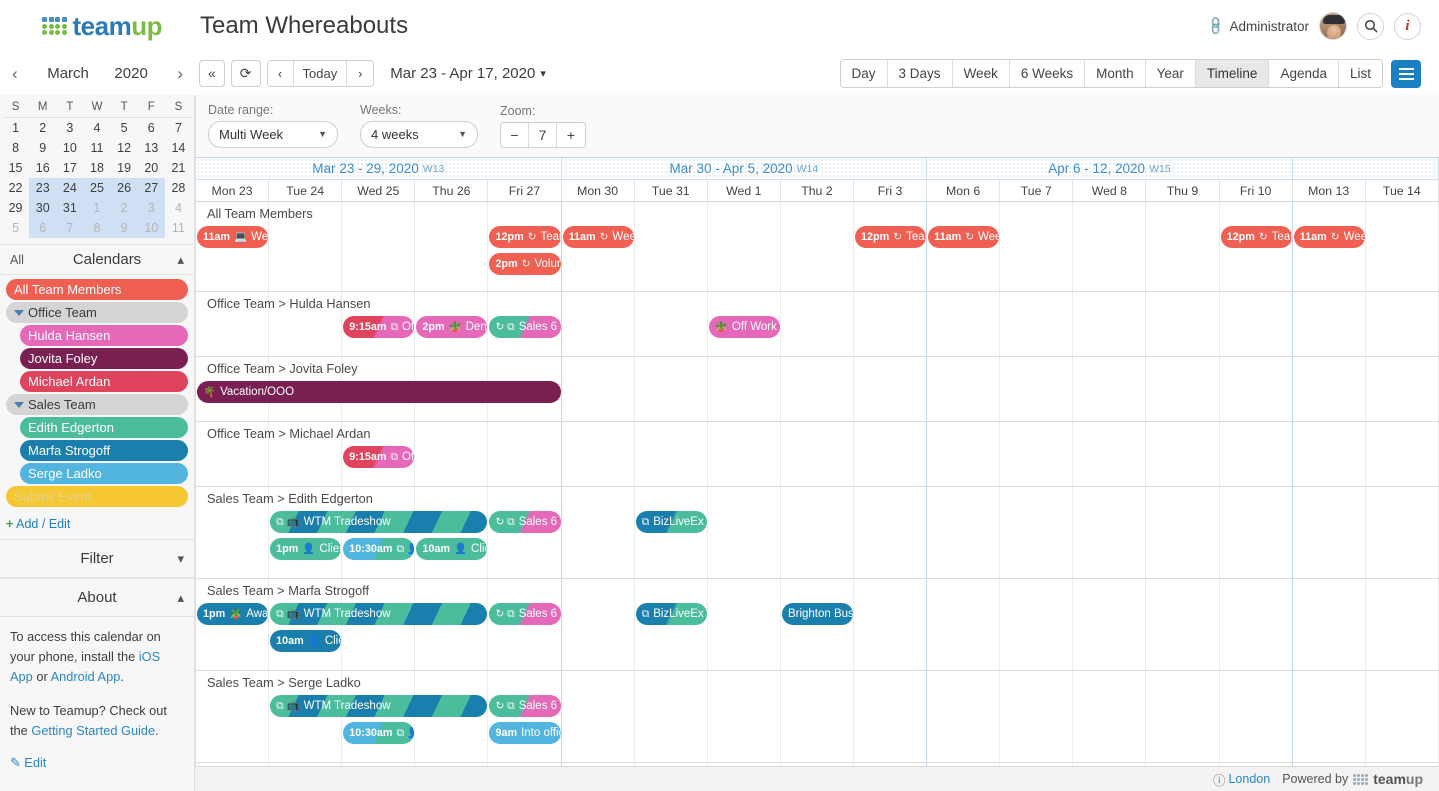  Describe the element at coordinates (1241, 779) in the screenshot. I see `timezone-link: ⓘ London` at that location.